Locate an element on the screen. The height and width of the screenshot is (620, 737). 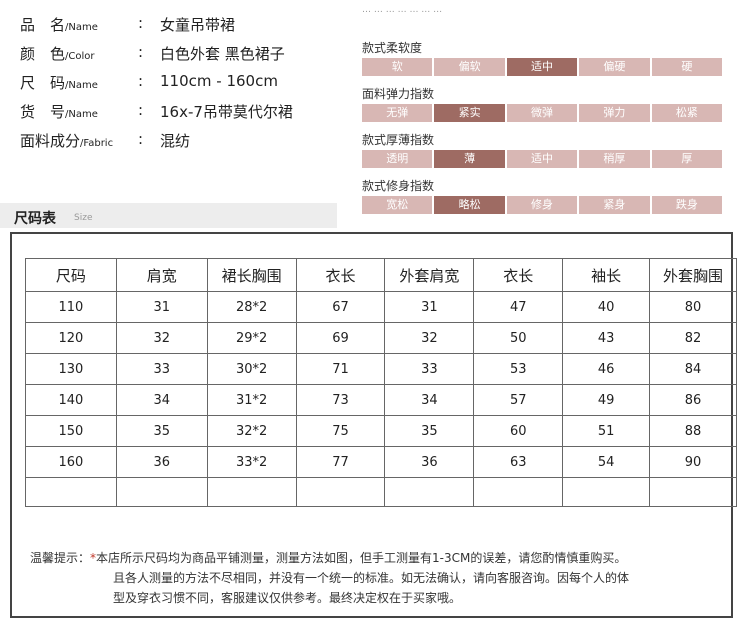
info-label: 货 号/Name is located at coordinates (59, 111).